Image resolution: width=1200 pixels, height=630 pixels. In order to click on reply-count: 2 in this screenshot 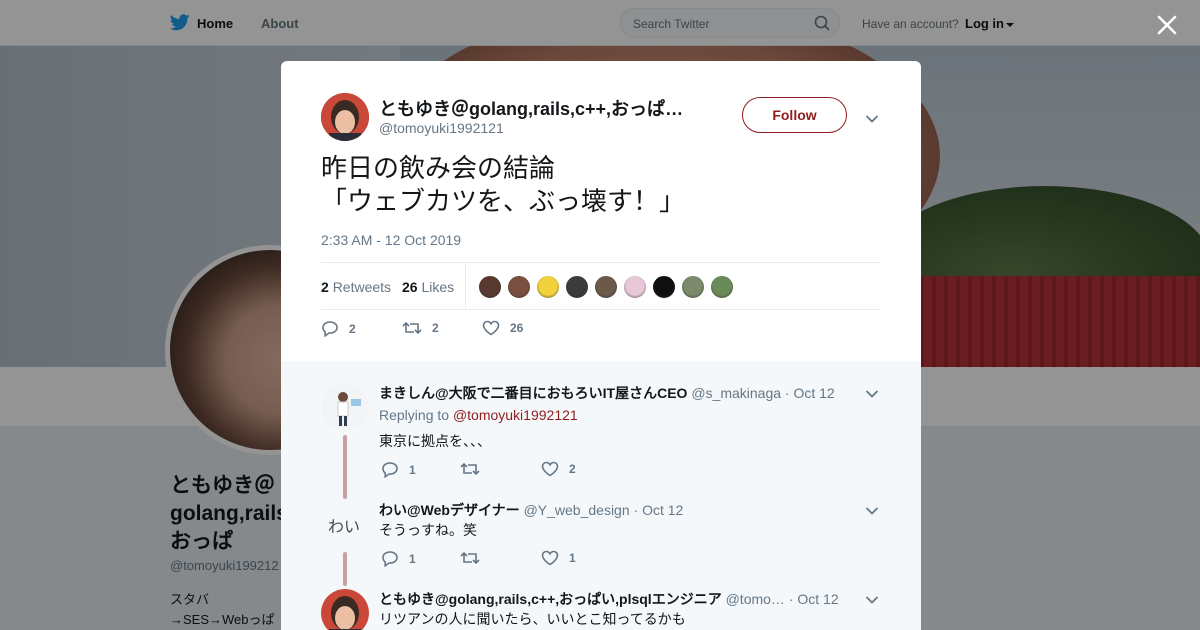, I will do `click(352, 329)`.